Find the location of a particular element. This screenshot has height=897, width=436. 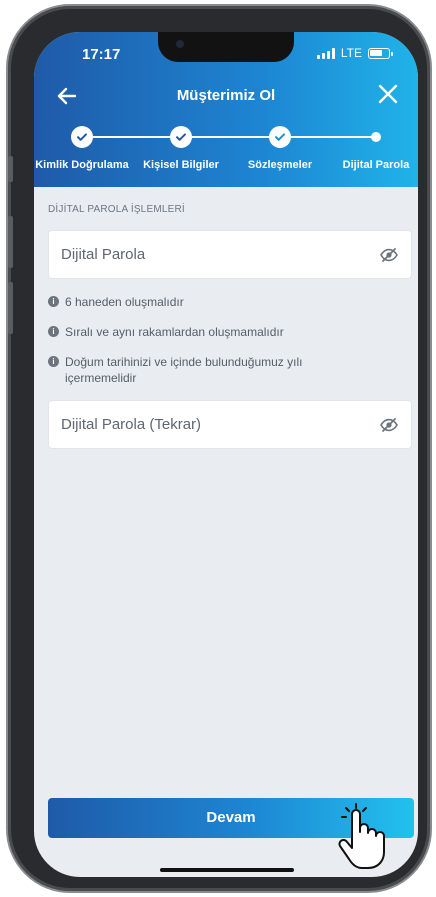

step-label-4: Dijital Parola is located at coordinates (376, 165).